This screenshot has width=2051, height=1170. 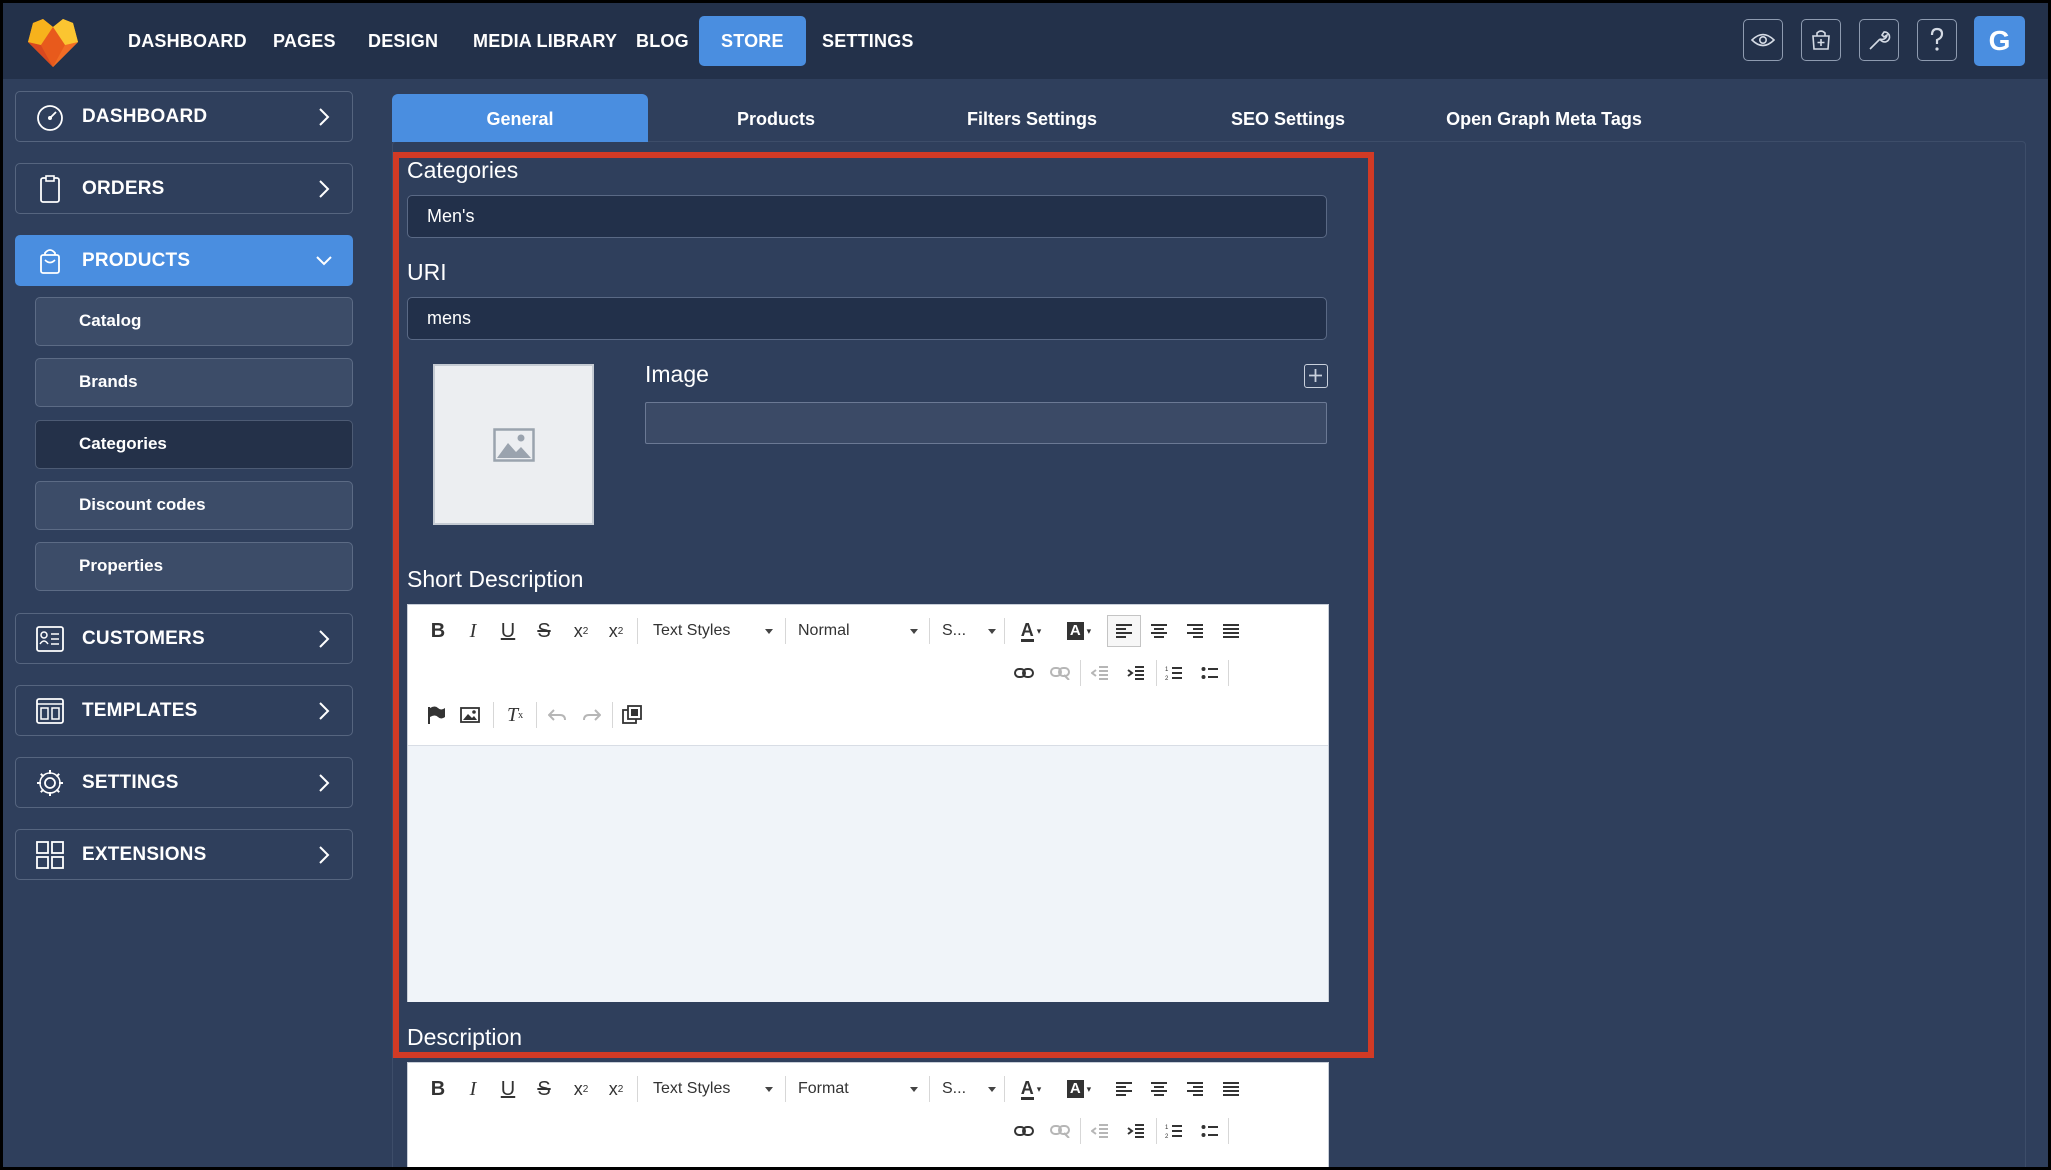 What do you see at coordinates (470, 715) in the screenshot?
I see `insert-image-icon` at bounding box center [470, 715].